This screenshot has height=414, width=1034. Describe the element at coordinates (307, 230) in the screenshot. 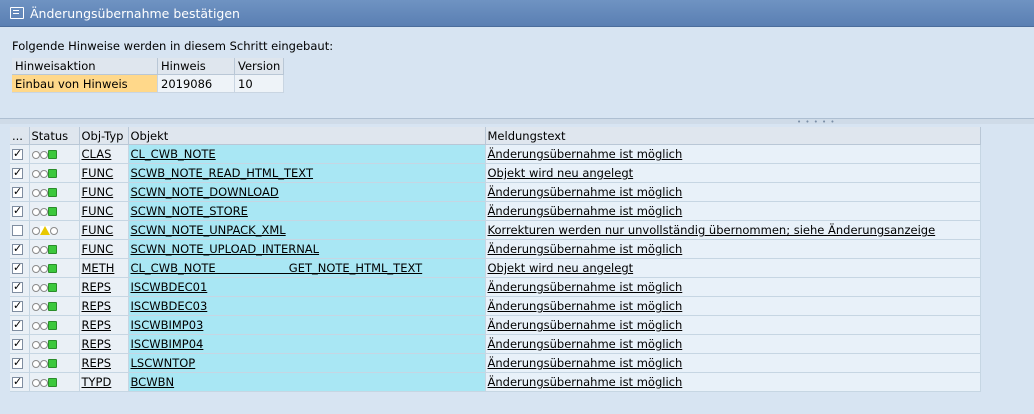

I see `object-cell: SCWN_NOTE_UNPACK_XML` at that location.